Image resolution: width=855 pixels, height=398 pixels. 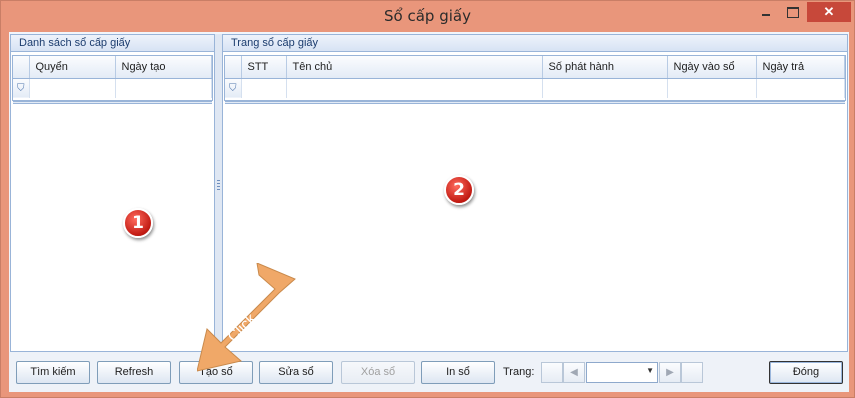 What do you see at coordinates (574, 372) in the screenshot?
I see `prev-page-button: ◀` at bounding box center [574, 372].